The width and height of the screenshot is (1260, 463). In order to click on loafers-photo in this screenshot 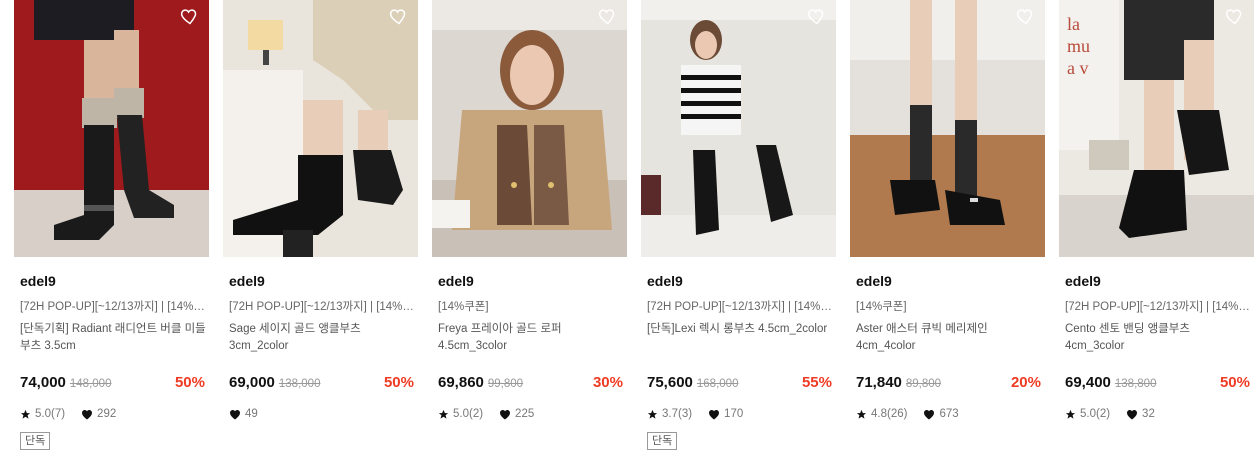, I will do `click(529, 128)`.